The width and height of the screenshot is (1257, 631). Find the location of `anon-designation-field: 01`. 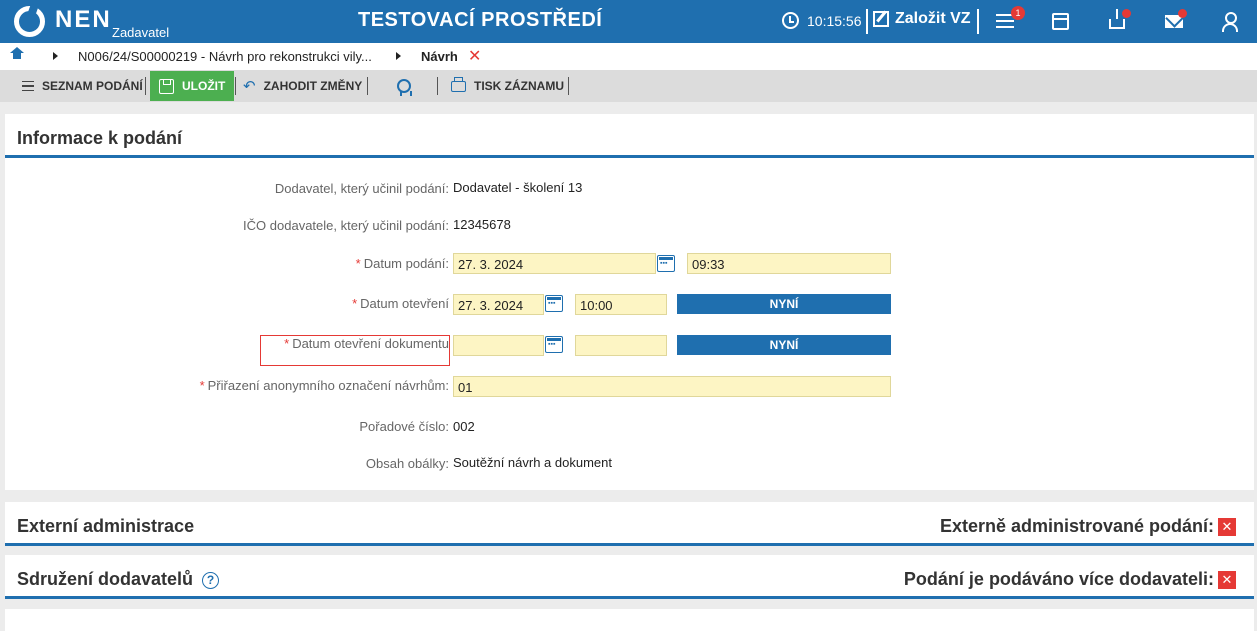

anon-designation-field: 01 is located at coordinates (672, 386).